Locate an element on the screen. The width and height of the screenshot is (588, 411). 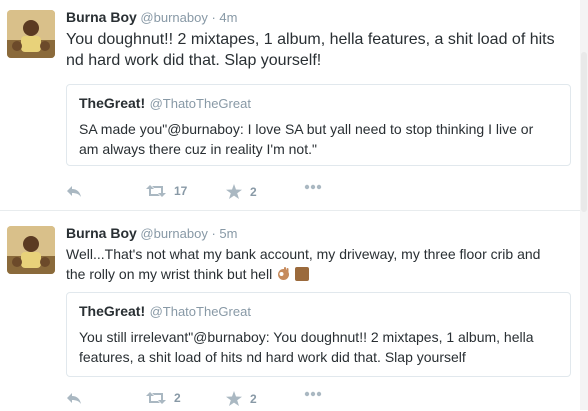
tweet-header: Burna Boy @burnaboy · 4m is located at coordinates (151, 17).